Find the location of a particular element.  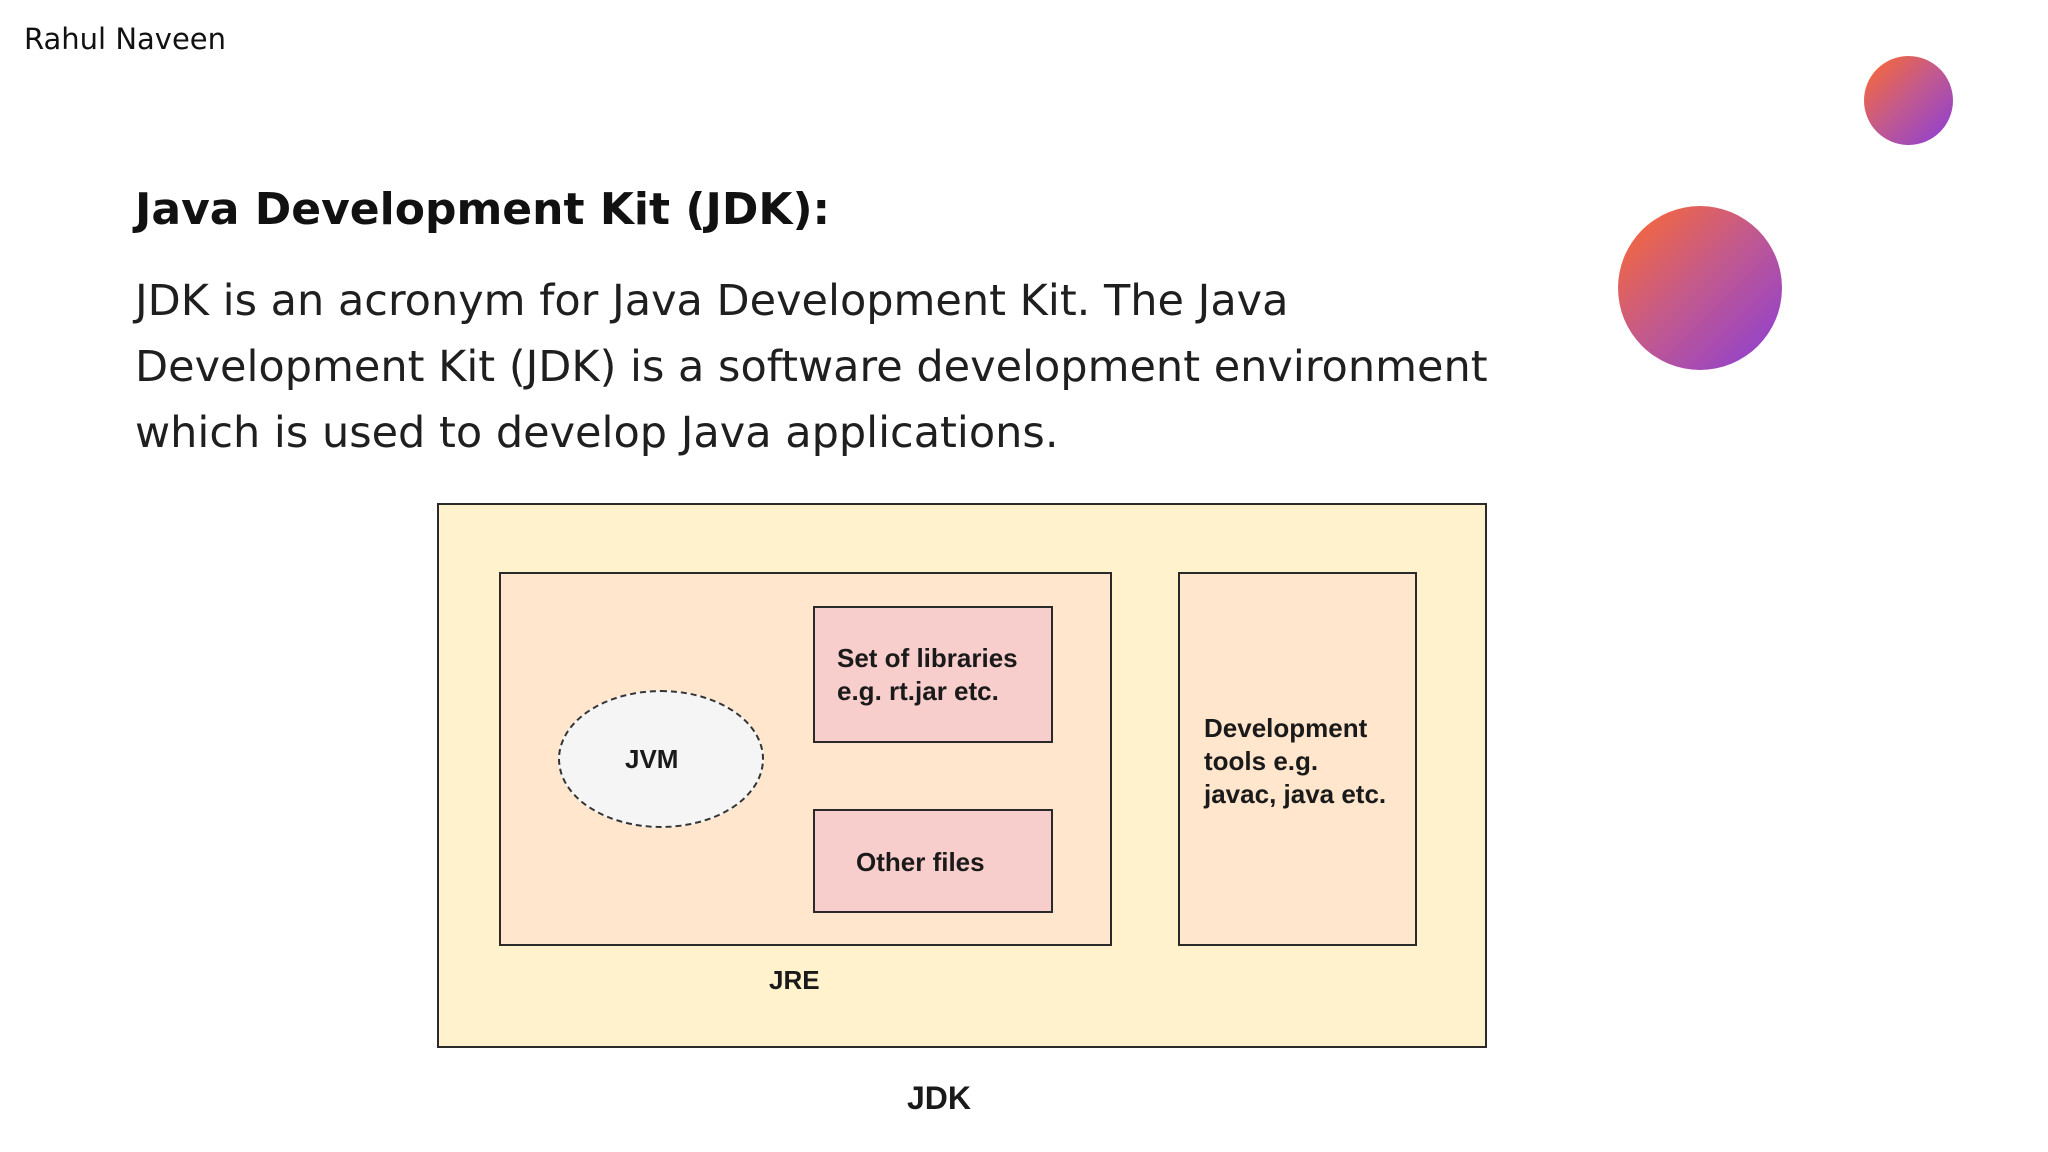

libraries-label-line2: e.g. rt.jar etc. is located at coordinates (918, 691).